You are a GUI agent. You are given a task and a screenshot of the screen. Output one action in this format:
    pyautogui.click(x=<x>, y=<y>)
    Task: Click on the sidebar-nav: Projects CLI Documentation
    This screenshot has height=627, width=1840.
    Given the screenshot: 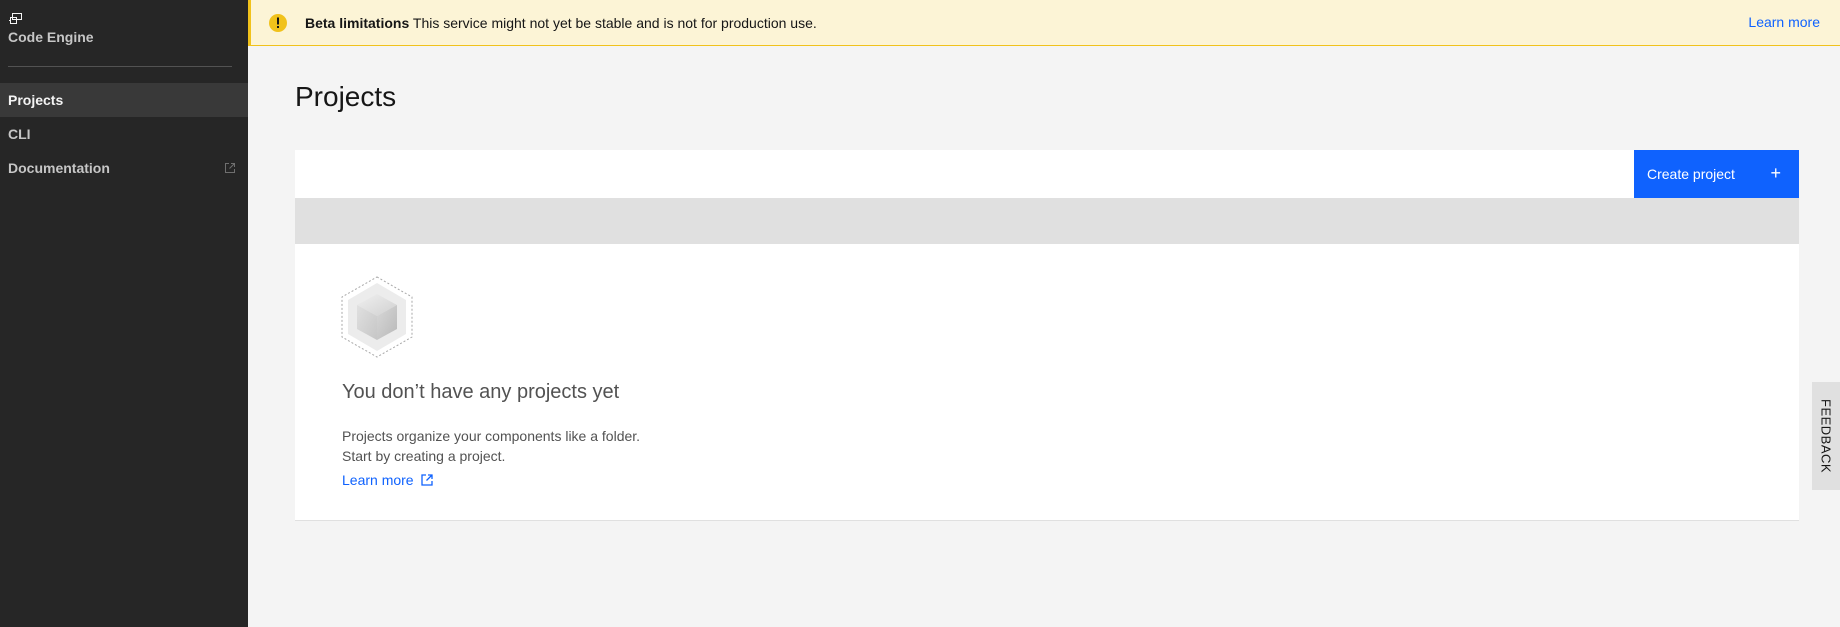 What is the action you would take?
    pyautogui.click(x=124, y=134)
    